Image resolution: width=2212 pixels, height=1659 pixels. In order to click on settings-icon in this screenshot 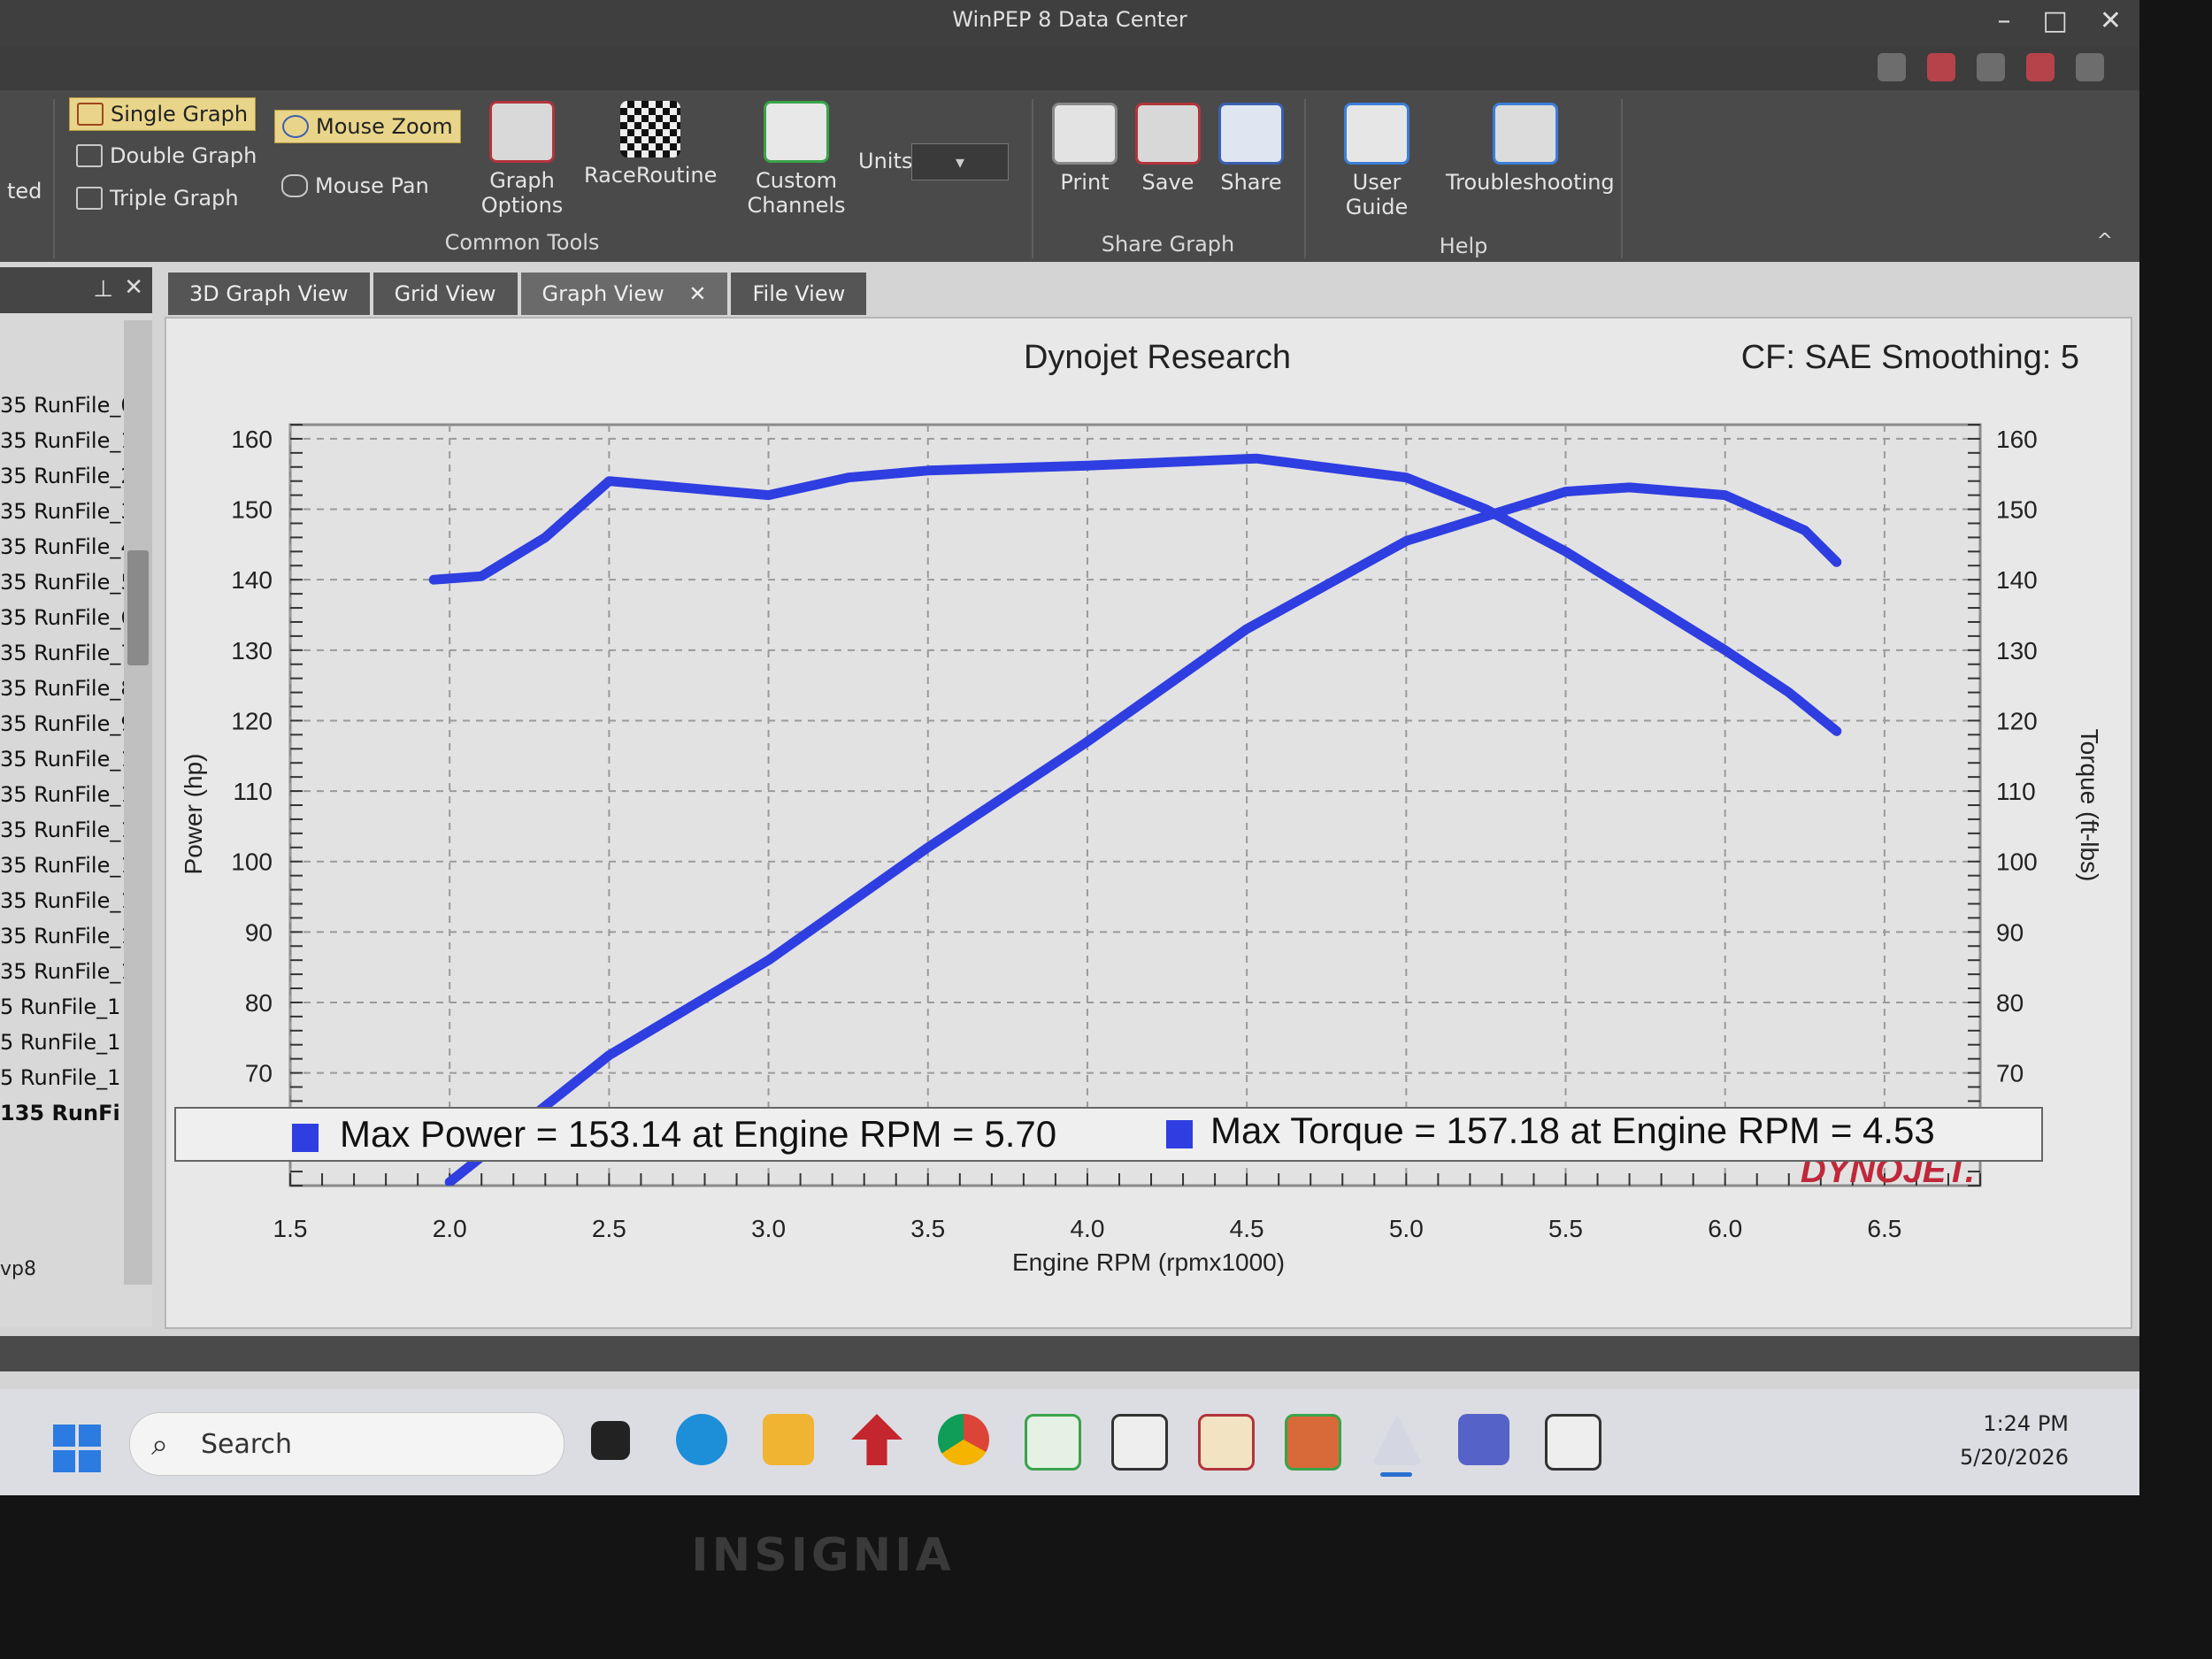, I will do `click(2041, 67)`.